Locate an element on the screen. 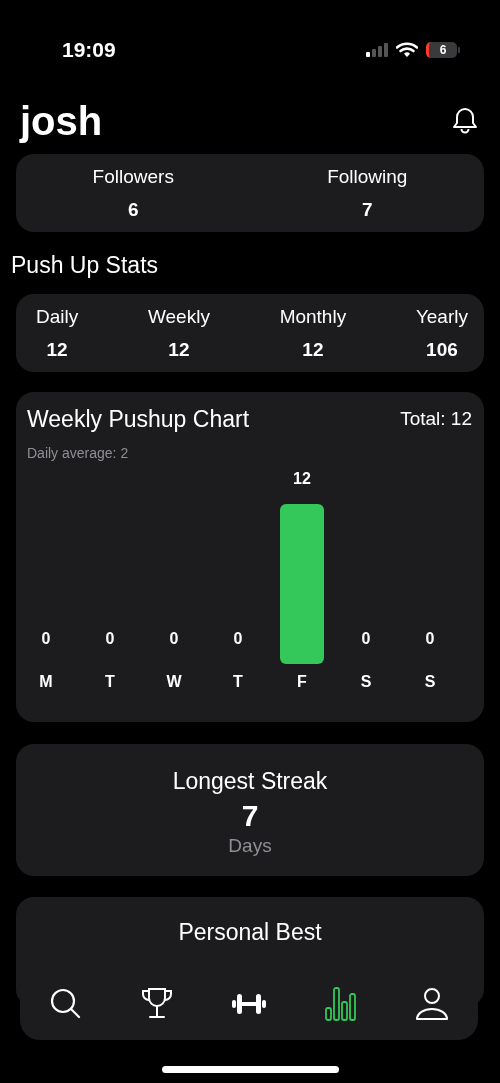 Image resolution: width=500 pixels, height=1083 pixels. streak-unit: Days is located at coordinates (250, 845).